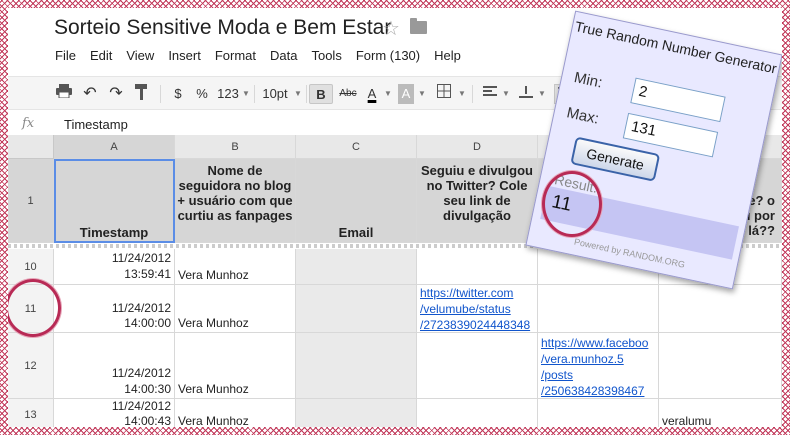  I want to click on cell-youtube: veralumu, so click(720, 413).